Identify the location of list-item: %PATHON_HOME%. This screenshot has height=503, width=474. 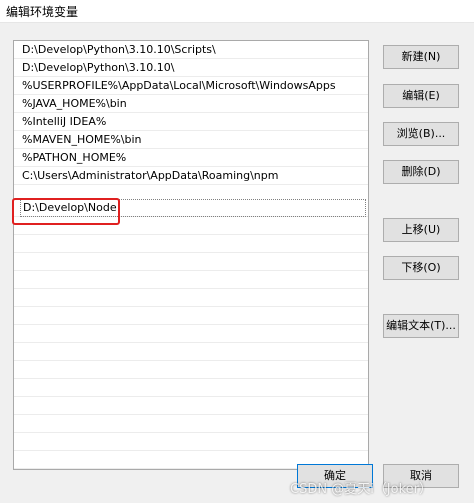
(191, 158).